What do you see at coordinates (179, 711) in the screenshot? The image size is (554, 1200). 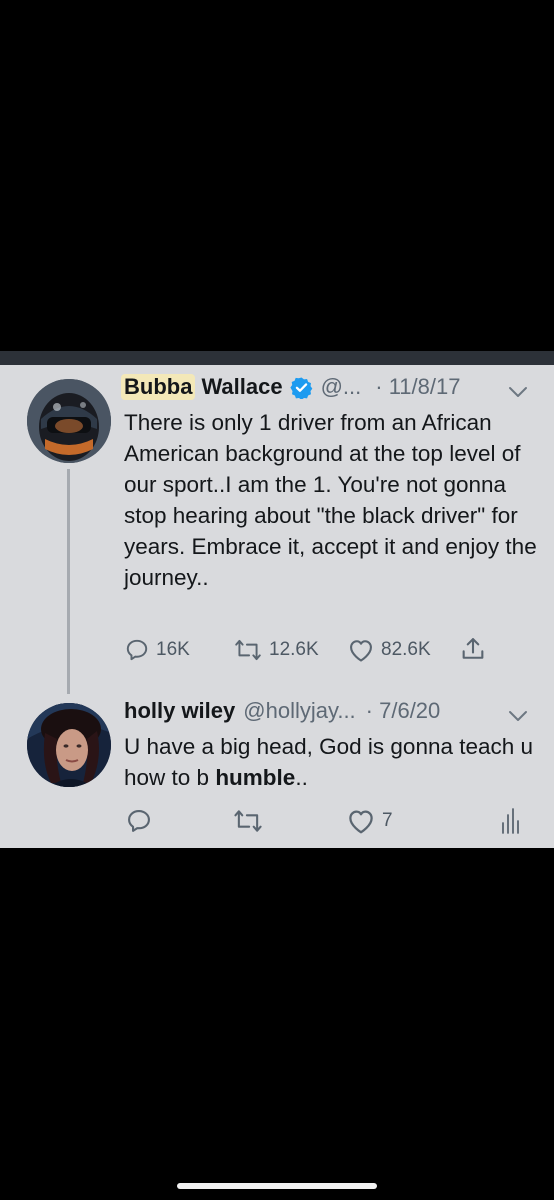 I see `reply-author-name: holly wiley` at bounding box center [179, 711].